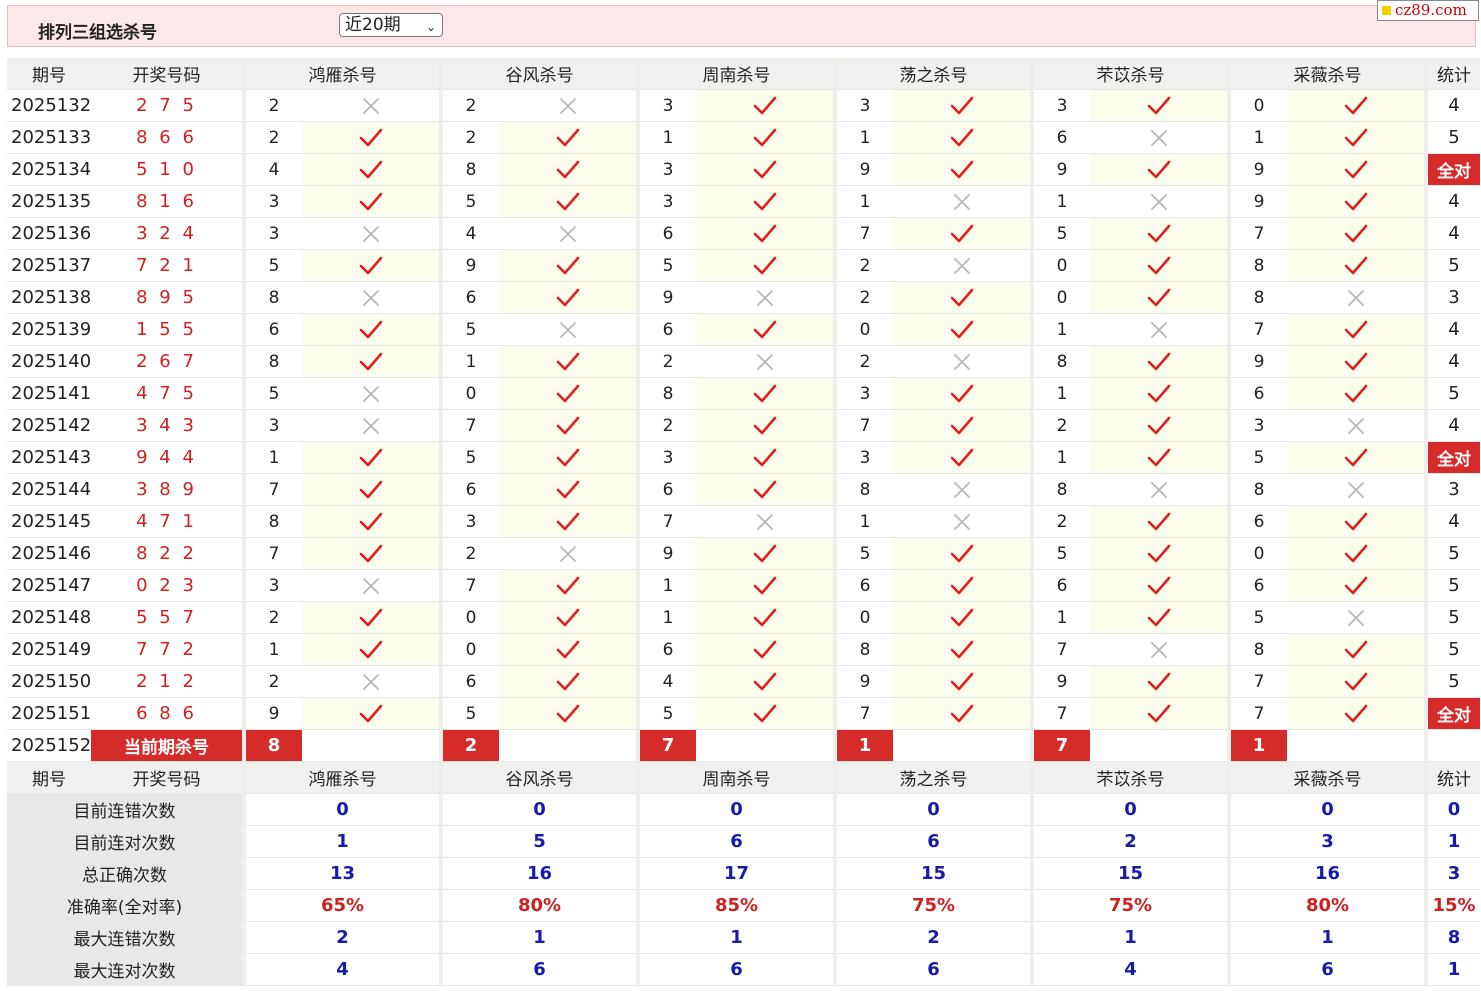 The height and width of the screenshot is (991, 1481). I want to click on table-row: 2025146 8 2 27 2 9 5 5 0 5, so click(743, 554).